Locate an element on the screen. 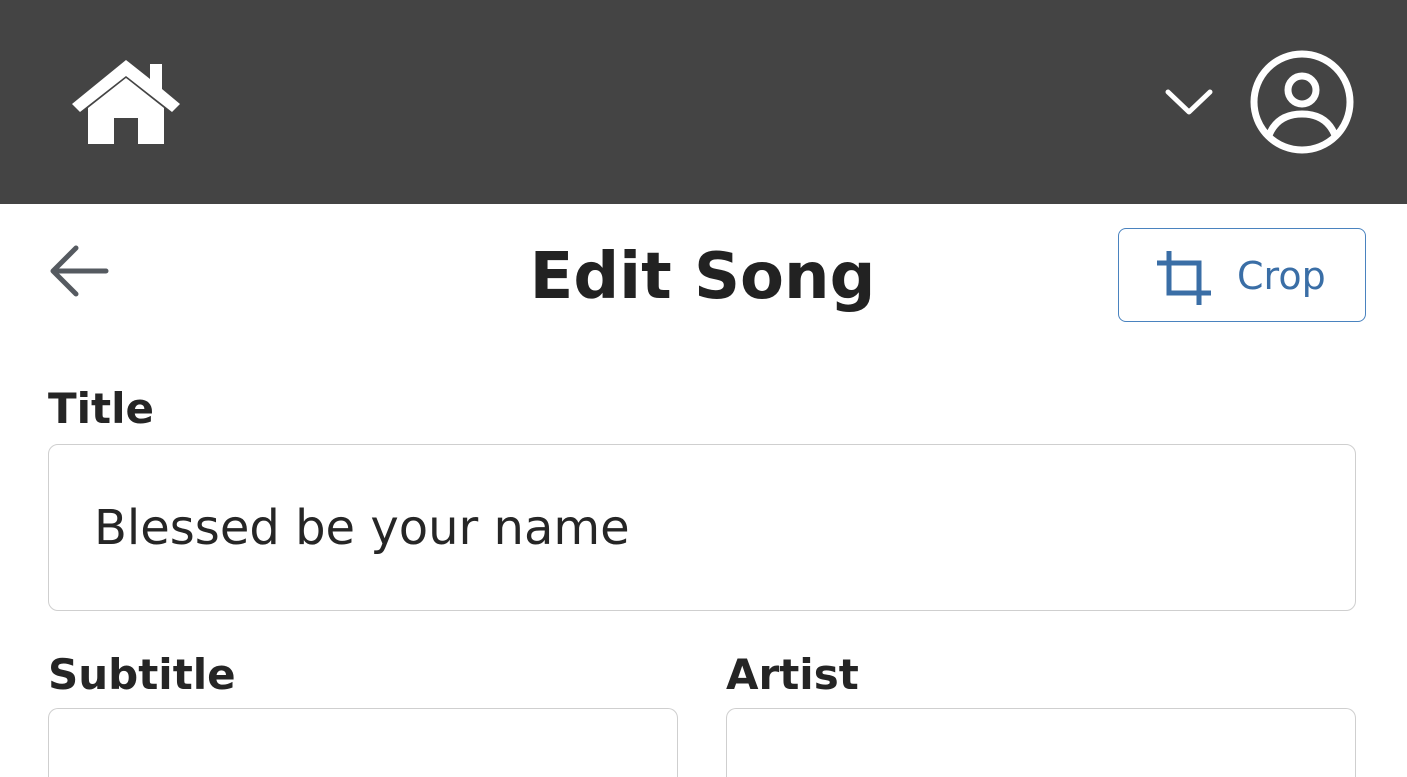  home-icon is located at coordinates (126, 102).